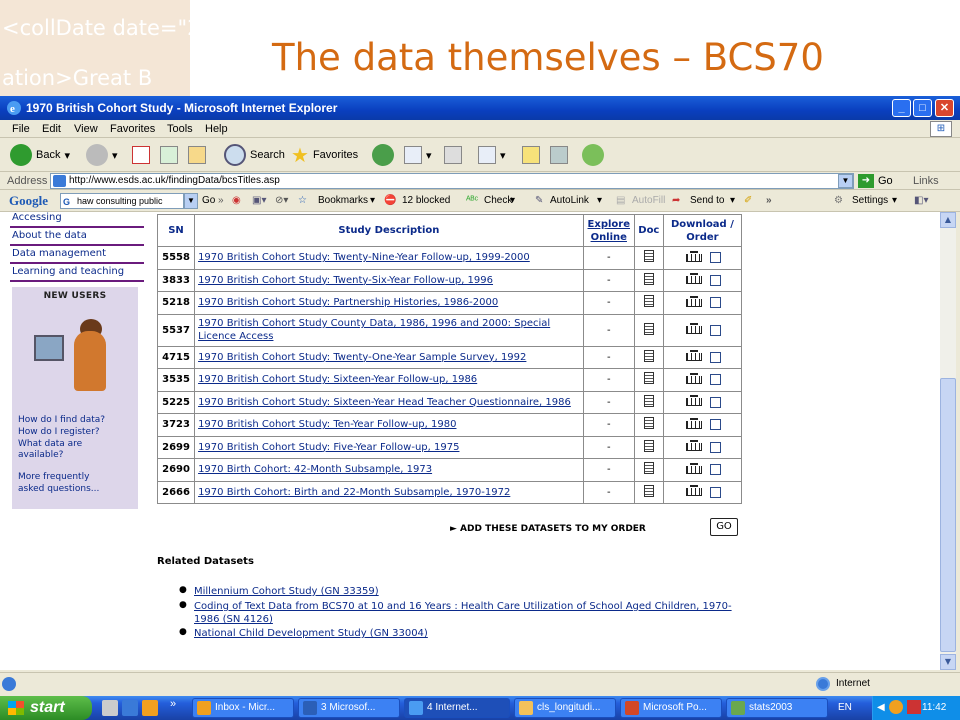 The image size is (960, 720). What do you see at coordinates (281, 201) in the screenshot?
I see `google-options-icon: ⊘▾` at bounding box center [281, 201].